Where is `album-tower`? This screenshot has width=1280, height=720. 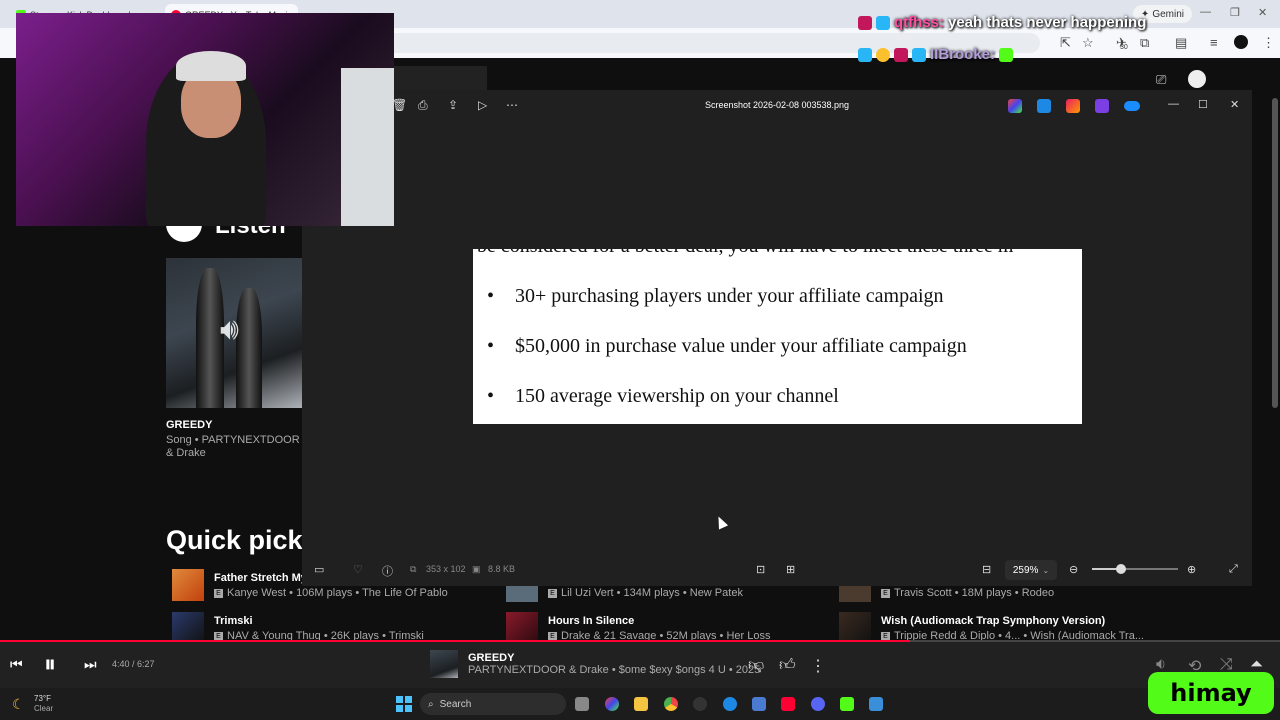
album-tower is located at coordinates (249, 348).